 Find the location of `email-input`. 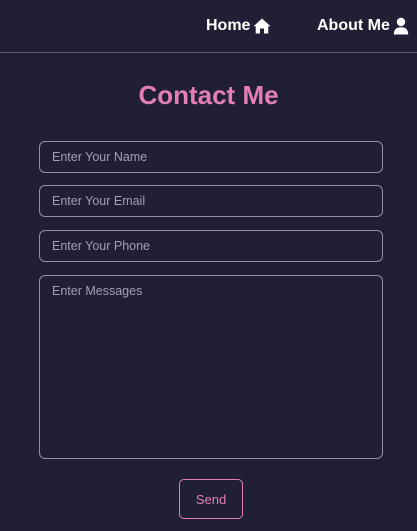

email-input is located at coordinates (211, 201).